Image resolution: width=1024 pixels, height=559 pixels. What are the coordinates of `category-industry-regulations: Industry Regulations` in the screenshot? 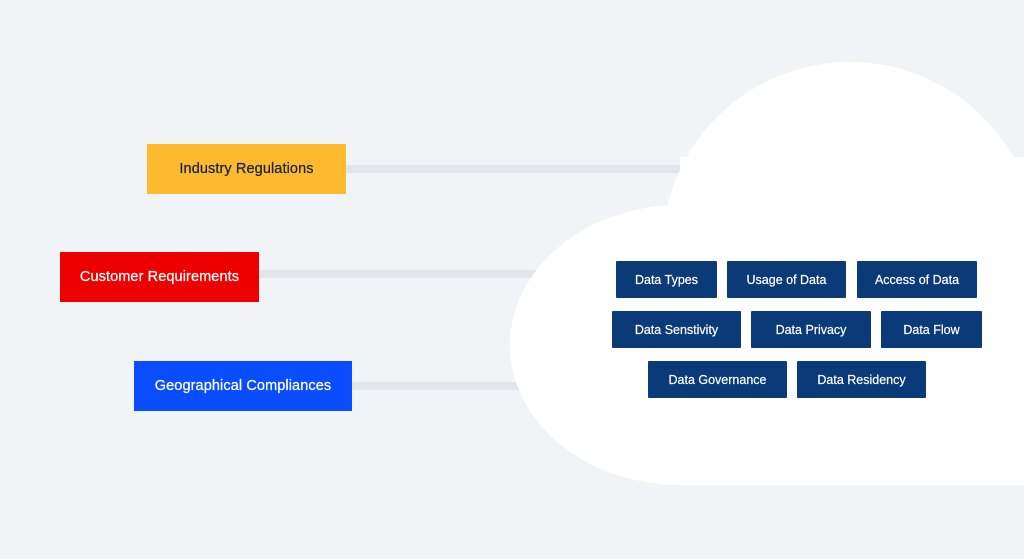 It's located at (246, 169).